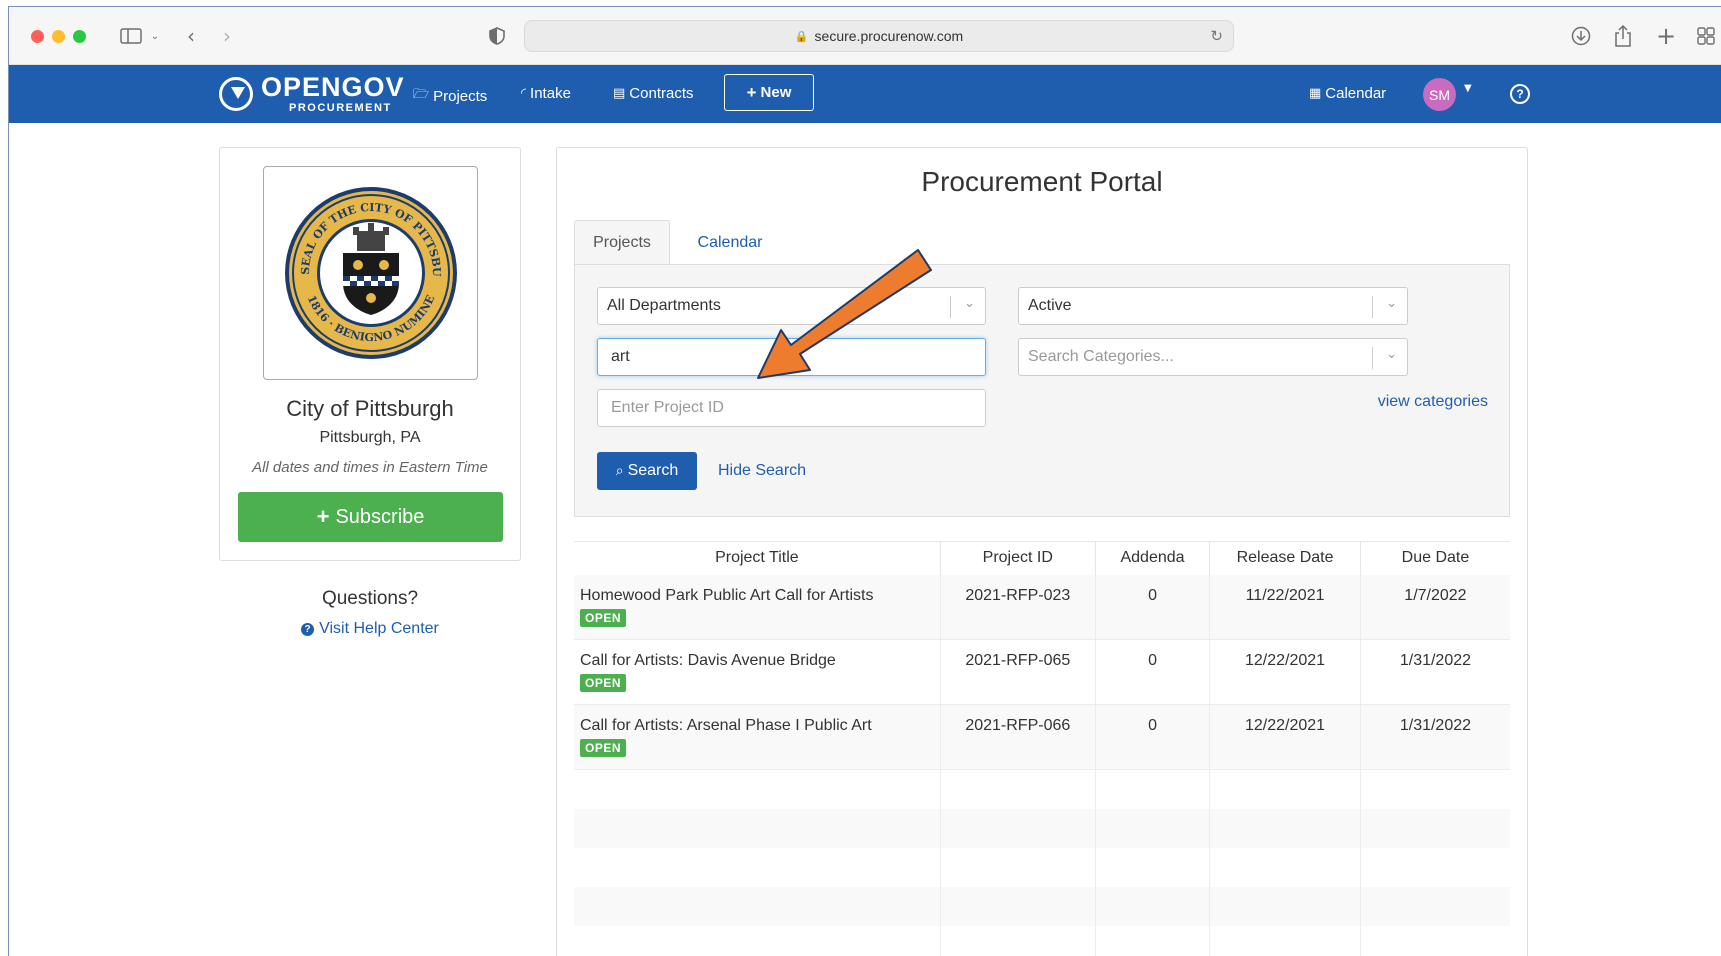 This screenshot has height=956, width=1721. Describe the element at coordinates (58, 36) in the screenshot. I see `minimize-window-button` at that location.